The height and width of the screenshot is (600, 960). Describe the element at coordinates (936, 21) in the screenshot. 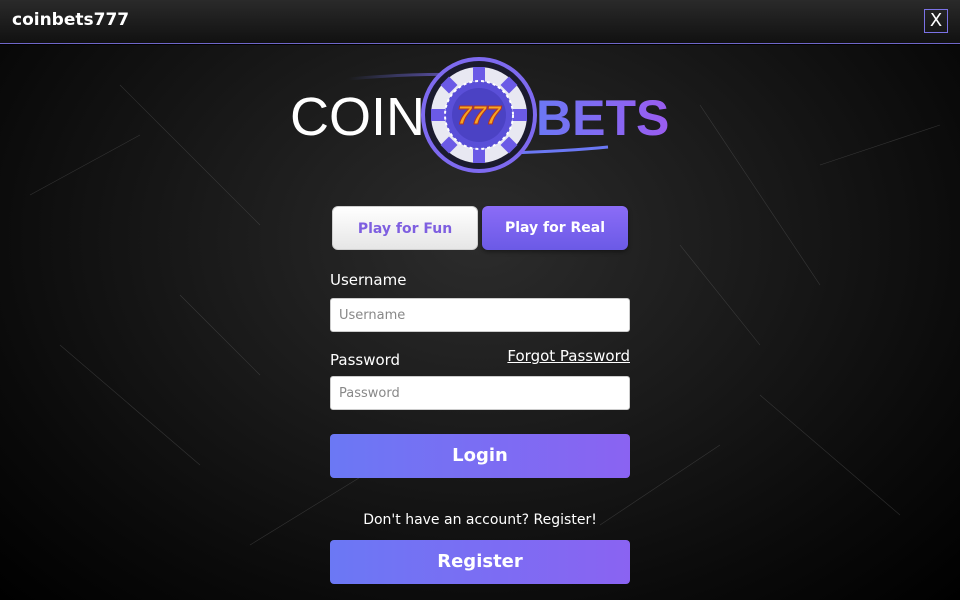

I see `close-button: X` at that location.